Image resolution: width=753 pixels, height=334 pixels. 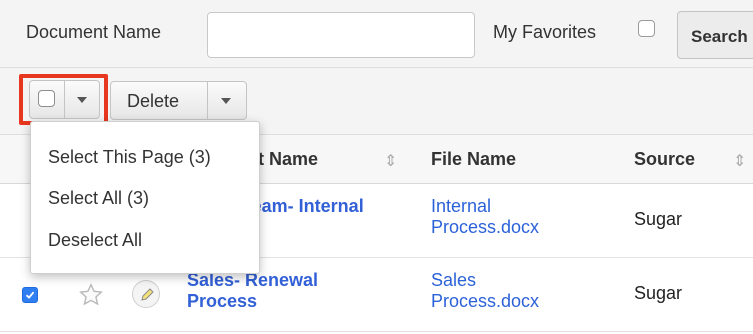 What do you see at coordinates (153, 101) in the screenshot?
I see `delete-label: Delete` at bounding box center [153, 101].